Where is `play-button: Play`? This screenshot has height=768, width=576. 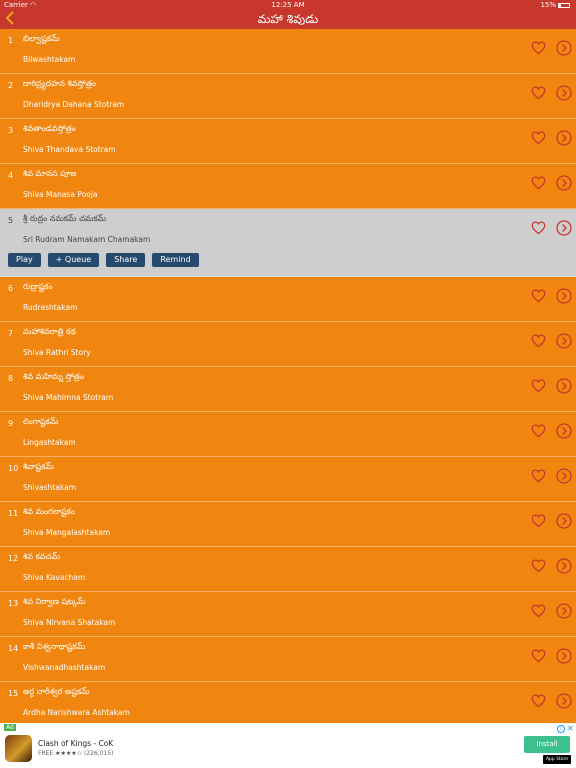
play-button: Play is located at coordinates (24, 260).